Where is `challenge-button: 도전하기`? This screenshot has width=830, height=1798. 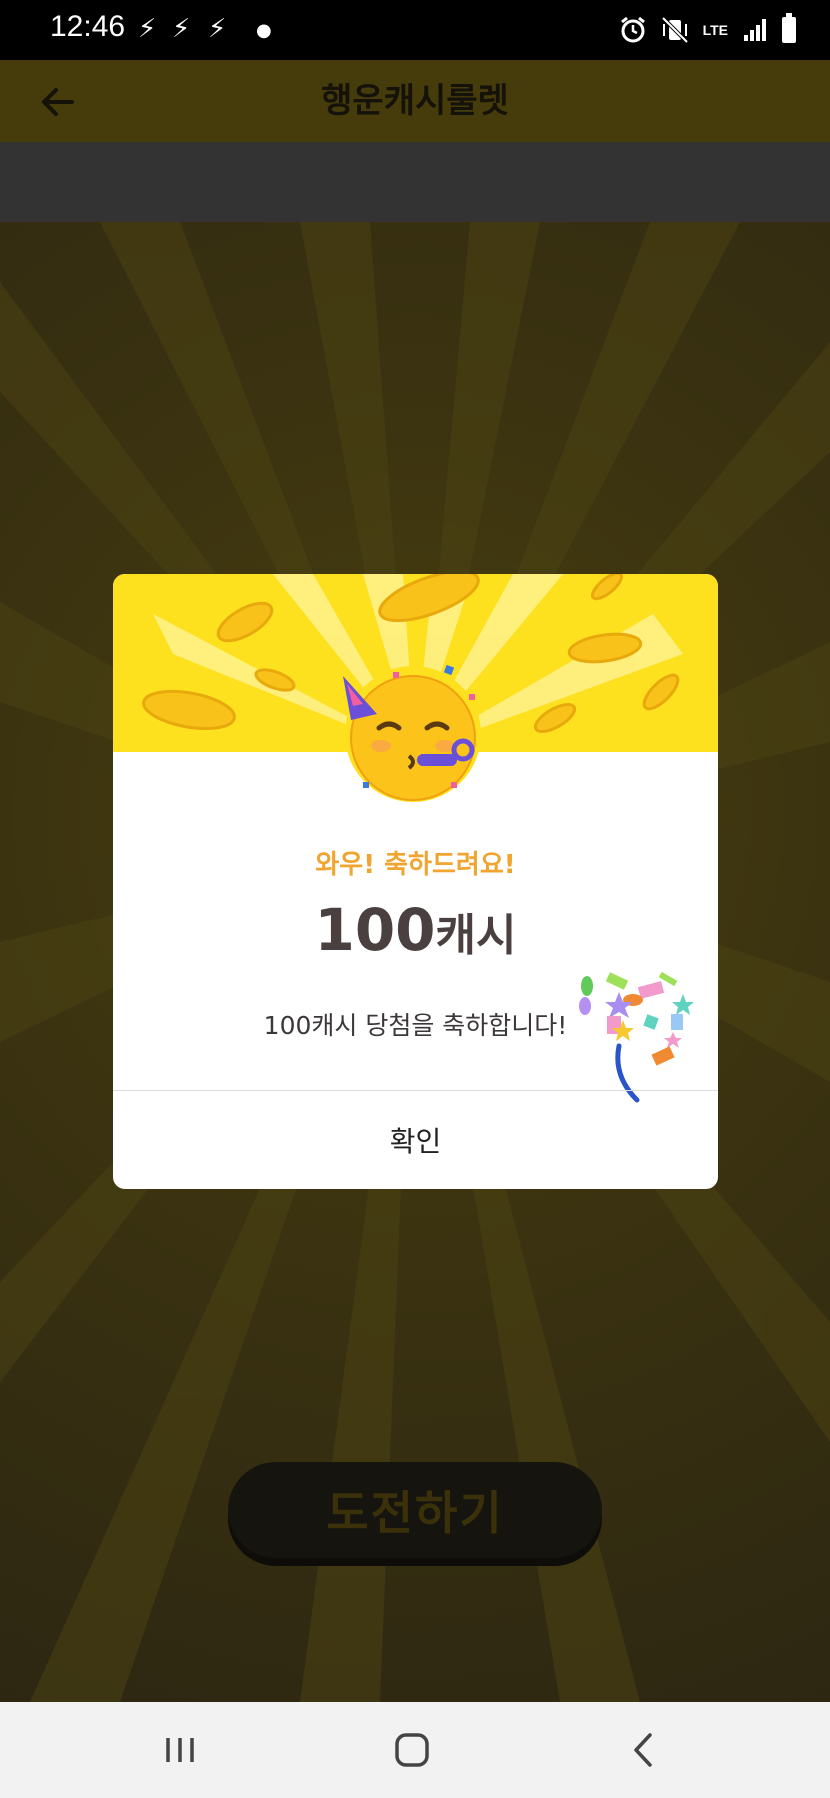 challenge-button: 도전하기 is located at coordinates (415, 1510).